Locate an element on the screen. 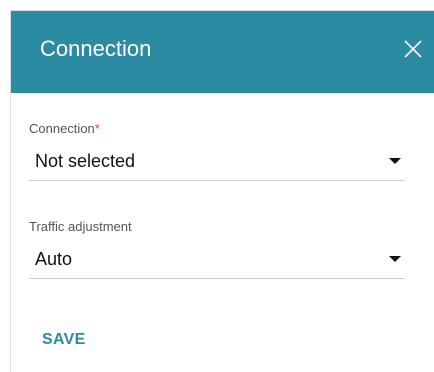 The image size is (434, 372). traffic-adjustment-value: Auto is located at coordinates (54, 259).